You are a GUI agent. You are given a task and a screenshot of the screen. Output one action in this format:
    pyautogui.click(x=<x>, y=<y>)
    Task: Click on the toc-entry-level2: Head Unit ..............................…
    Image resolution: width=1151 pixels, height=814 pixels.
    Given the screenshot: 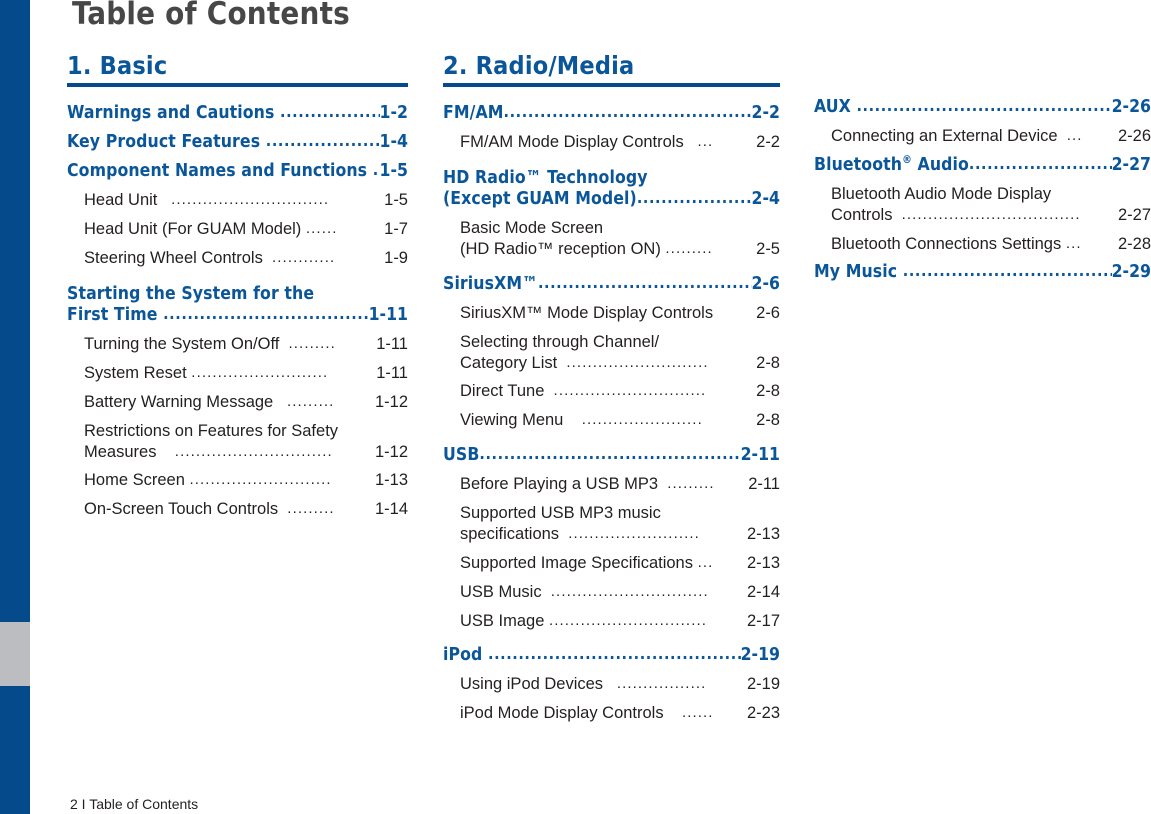 What is the action you would take?
    pyautogui.click(x=237, y=200)
    